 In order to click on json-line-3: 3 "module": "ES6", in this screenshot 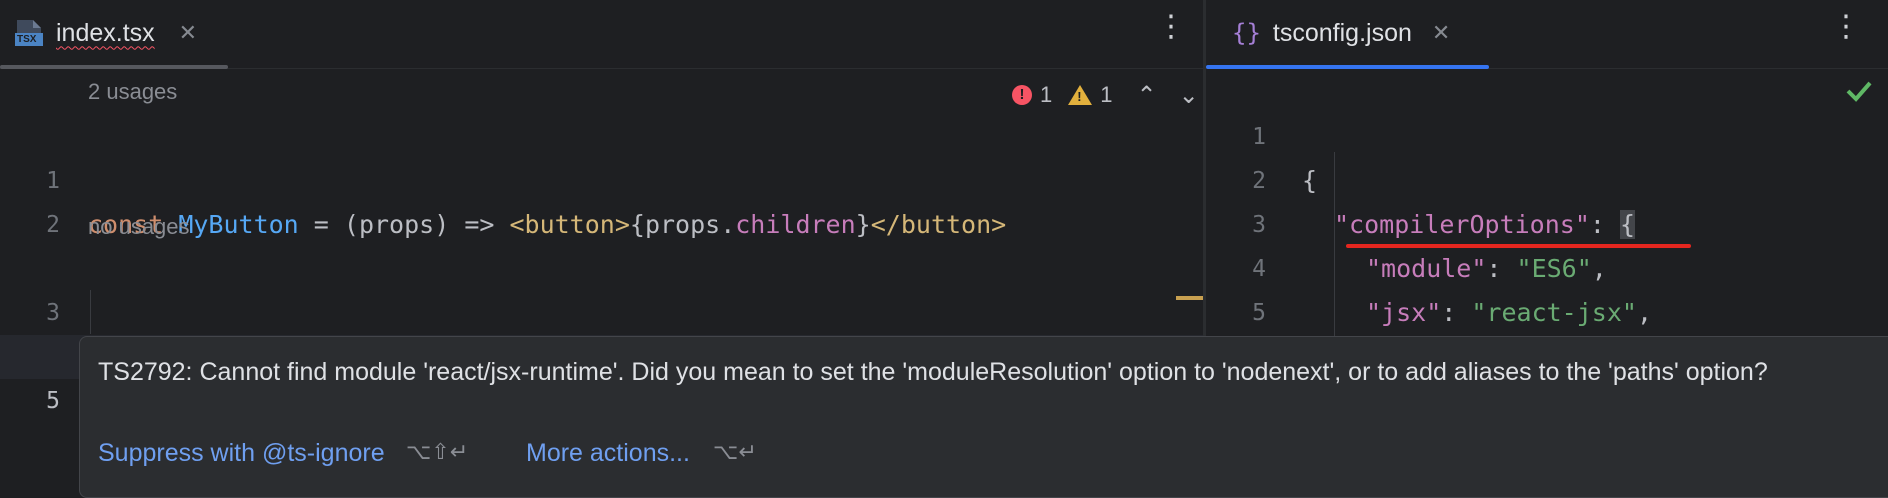, I will do `click(1547, 221)`.